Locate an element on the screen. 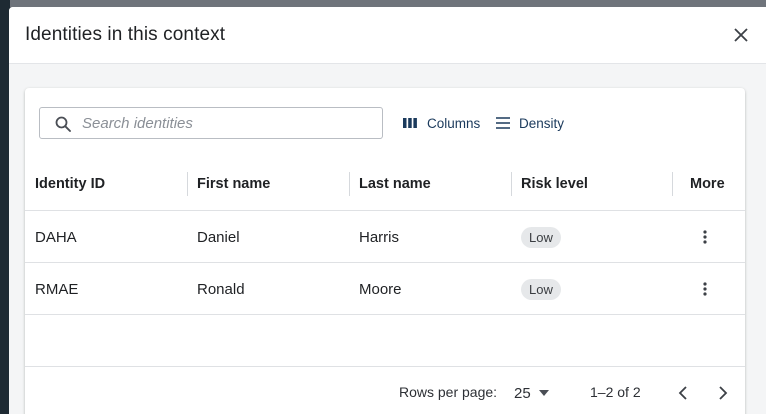 The height and width of the screenshot is (414, 766). rows-per-page-label: Rows per page: is located at coordinates (448, 392).